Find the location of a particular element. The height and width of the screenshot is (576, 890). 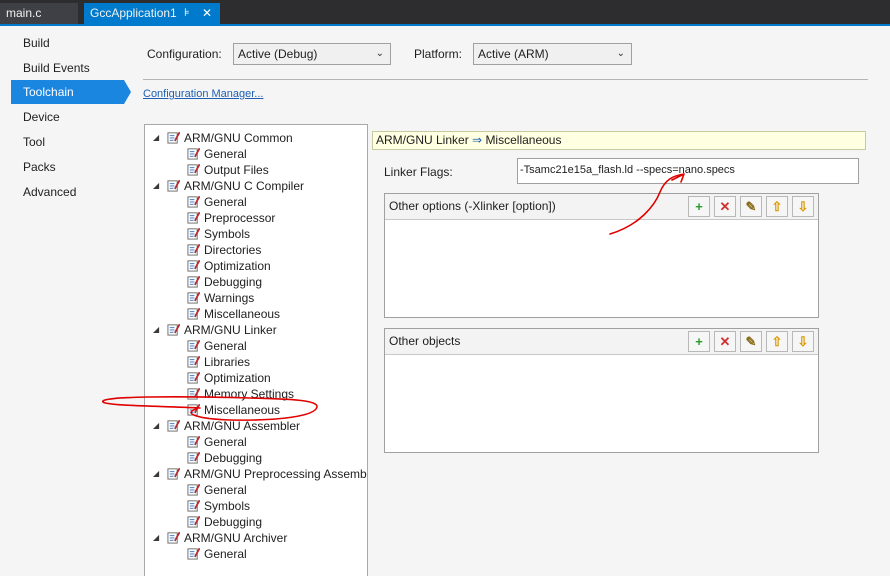

tree-item-label: Miscellaneous is located at coordinates (242, 314).